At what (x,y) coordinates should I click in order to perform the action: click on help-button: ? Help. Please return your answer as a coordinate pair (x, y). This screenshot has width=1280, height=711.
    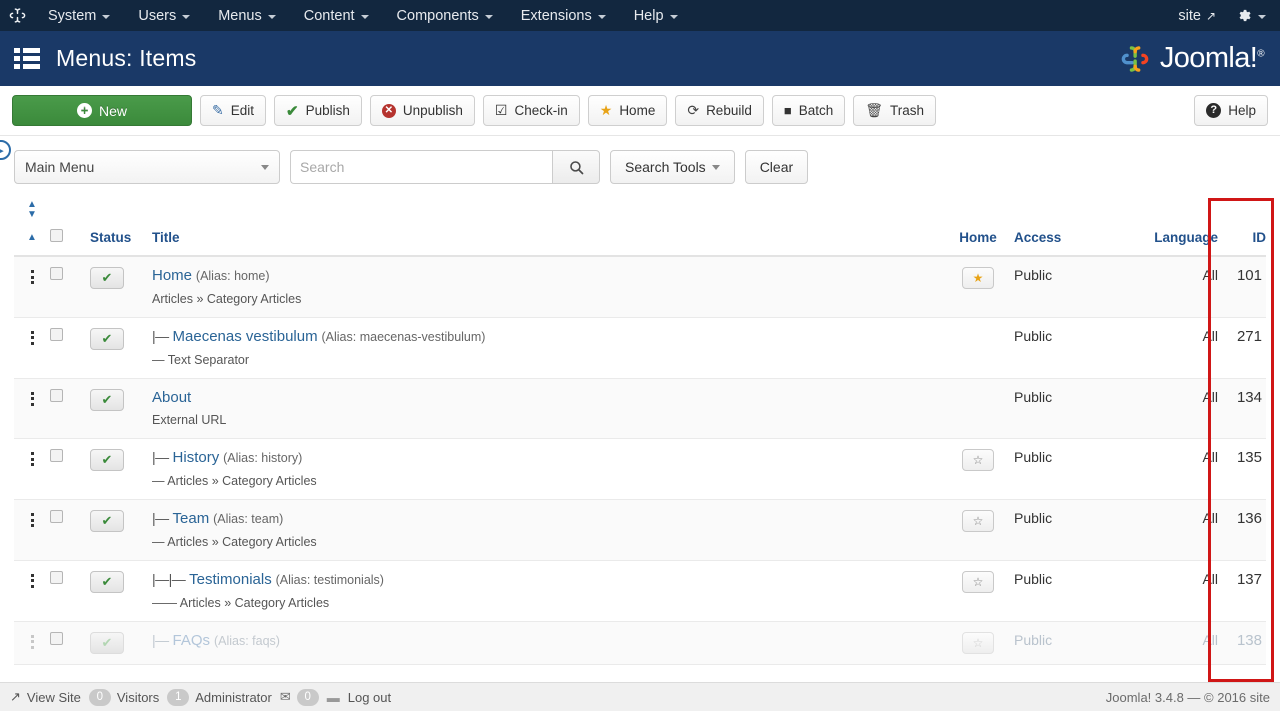
    Looking at the image, I should click on (1231, 110).